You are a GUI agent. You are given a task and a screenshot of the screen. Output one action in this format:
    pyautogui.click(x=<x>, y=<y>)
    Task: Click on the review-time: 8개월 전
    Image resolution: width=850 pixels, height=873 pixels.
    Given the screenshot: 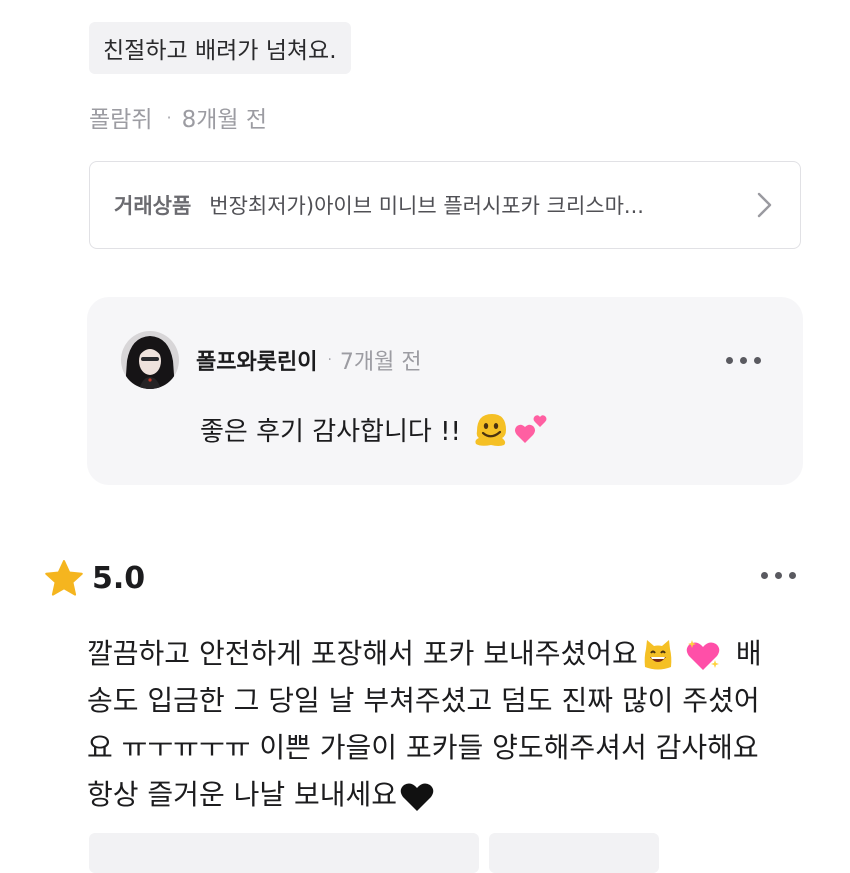 What is the action you would take?
    pyautogui.click(x=224, y=120)
    